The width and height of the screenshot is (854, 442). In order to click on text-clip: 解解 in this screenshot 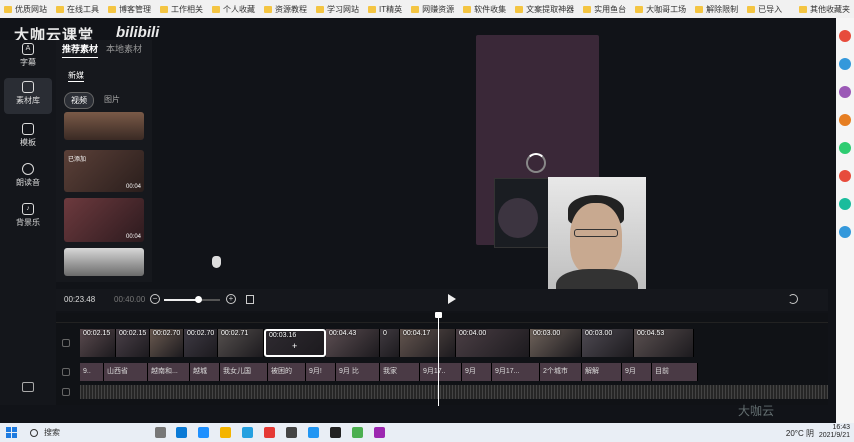, I will do `click(602, 372)`.